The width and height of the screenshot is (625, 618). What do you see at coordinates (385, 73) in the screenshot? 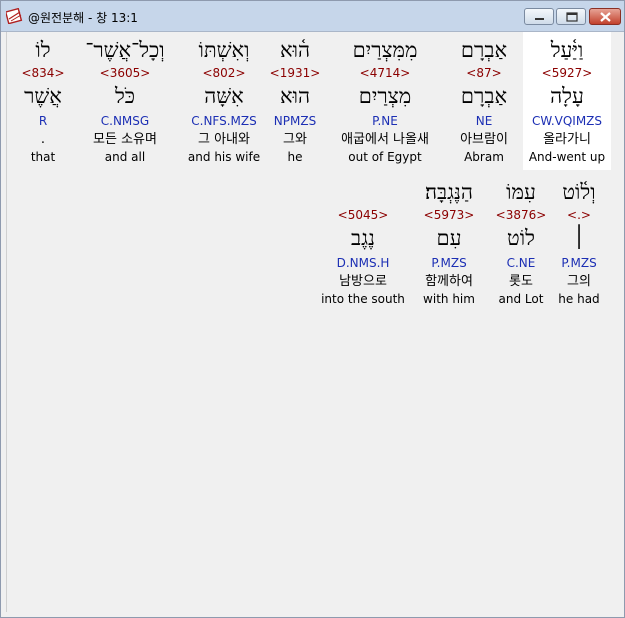
I see `strong-number: <4714>` at bounding box center [385, 73].